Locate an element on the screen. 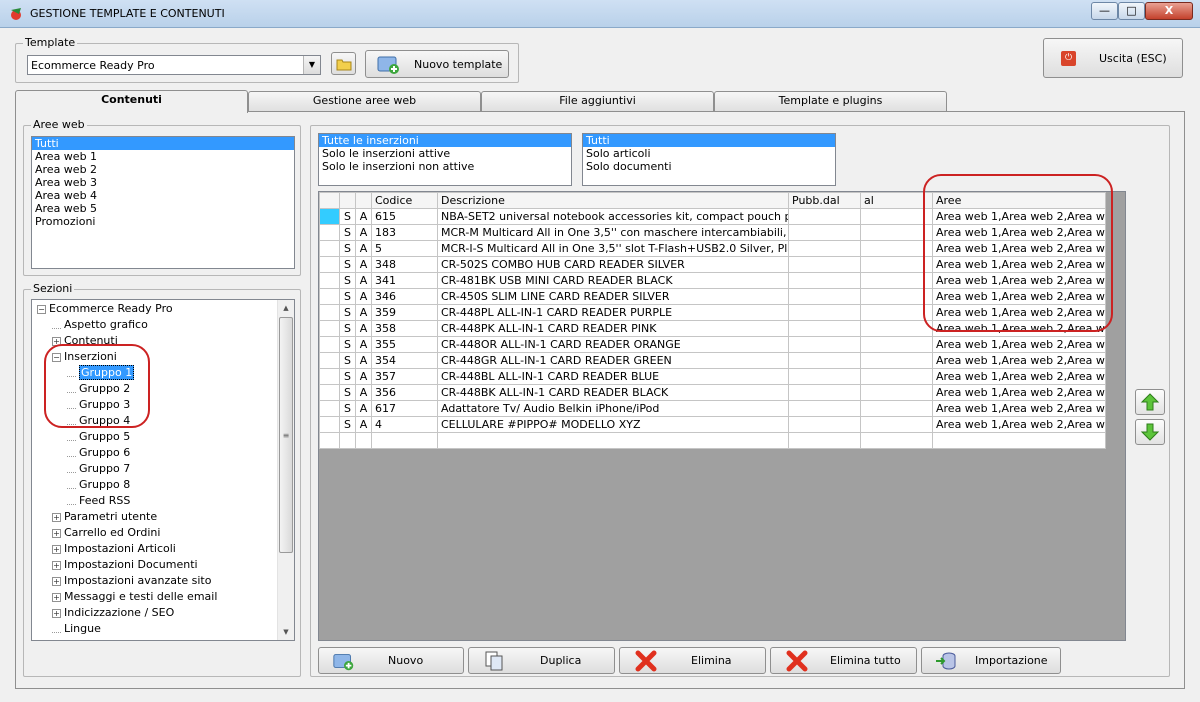 This screenshot has width=1200, height=702. table-cell: 346 is located at coordinates (404, 296).